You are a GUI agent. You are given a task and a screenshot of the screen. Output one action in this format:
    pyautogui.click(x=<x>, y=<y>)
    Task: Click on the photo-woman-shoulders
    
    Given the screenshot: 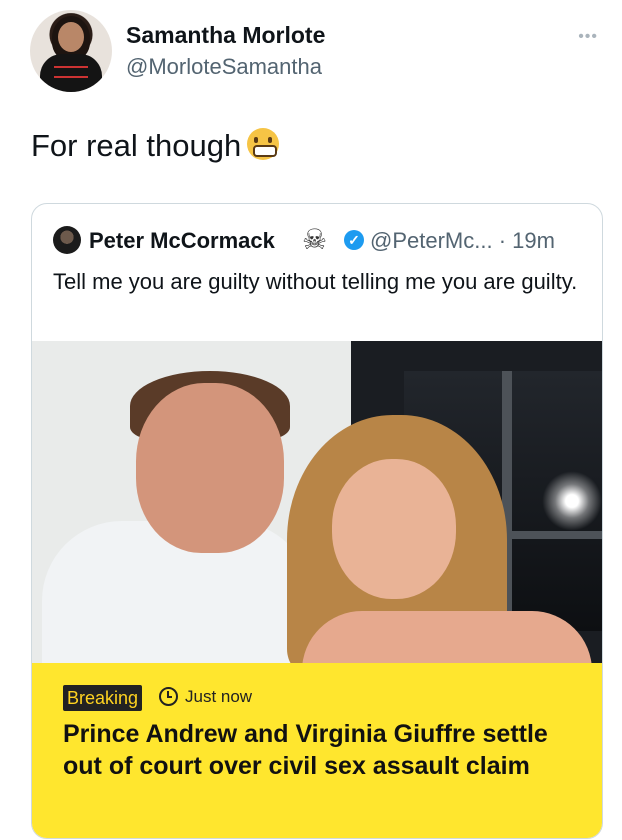 What is the action you would take?
    pyautogui.click(x=447, y=637)
    